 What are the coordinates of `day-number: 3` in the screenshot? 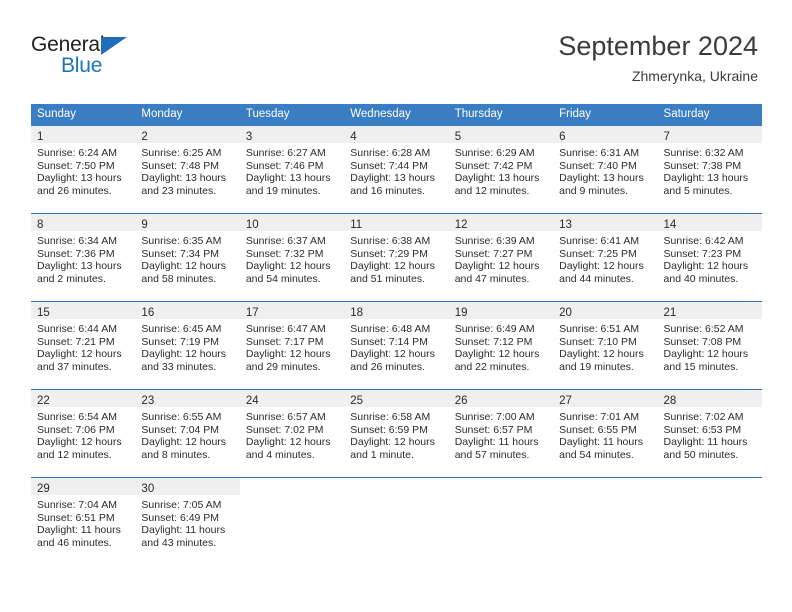 It's located at (249, 137).